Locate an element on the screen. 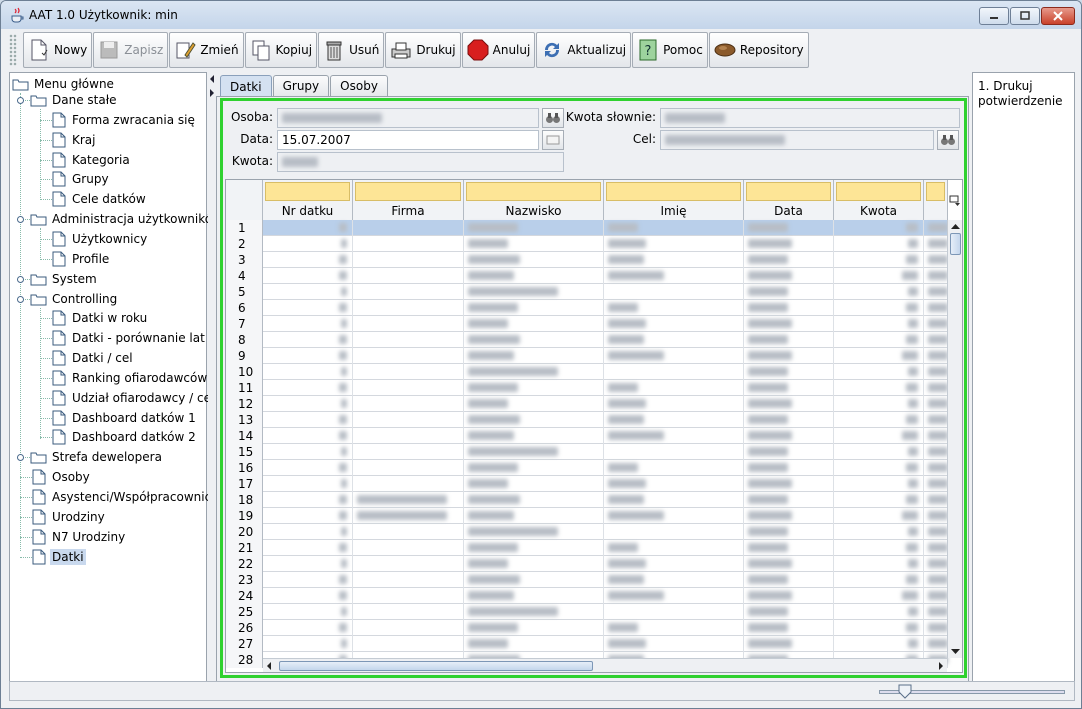 The height and width of the screenshot is (709, 1082). print-confirmation-link: 1. Drukuj potwierdzenie is located at coordinates (1023, 94).